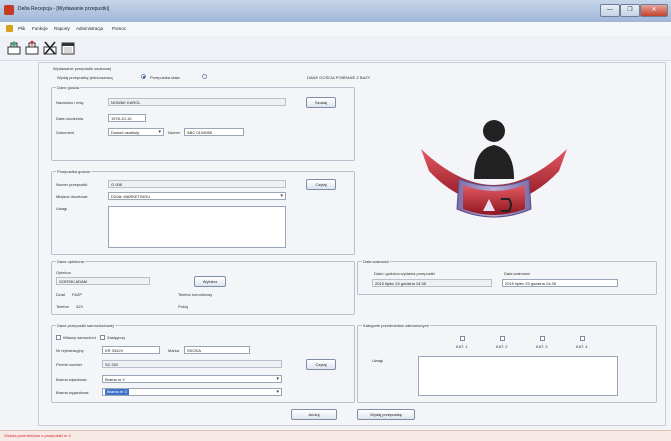  What do you see at coordinates (321, 184) in the screenshot?
I see `read-pass-button: Czytaj` at bounding box center [321, 184].